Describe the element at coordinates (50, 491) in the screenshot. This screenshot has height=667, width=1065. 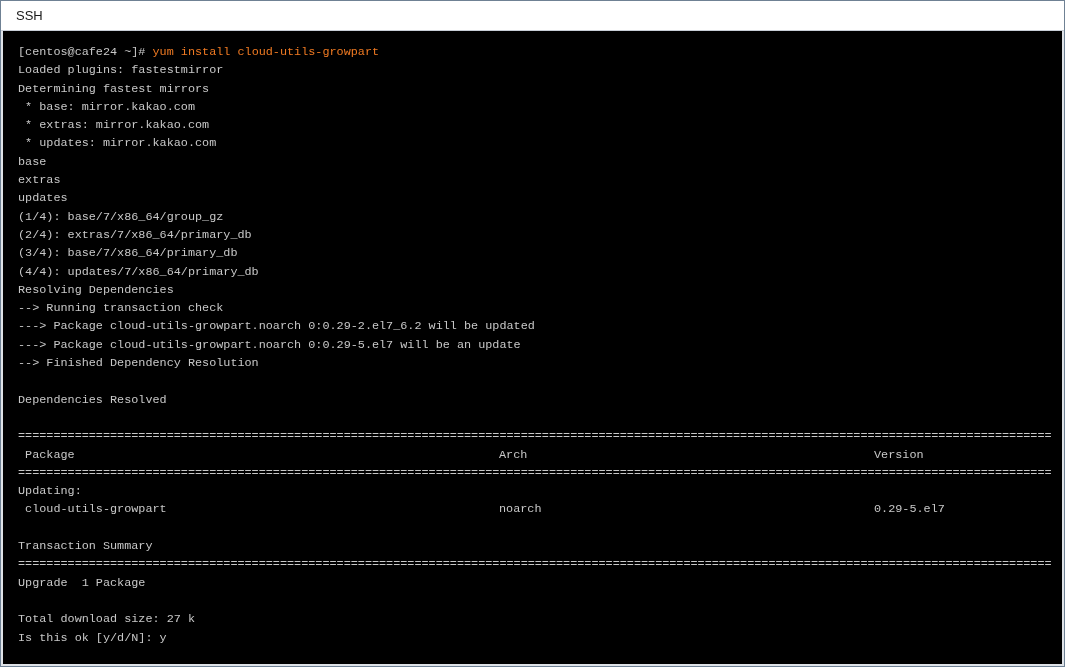
I see `output-line: Updating:` at that location.